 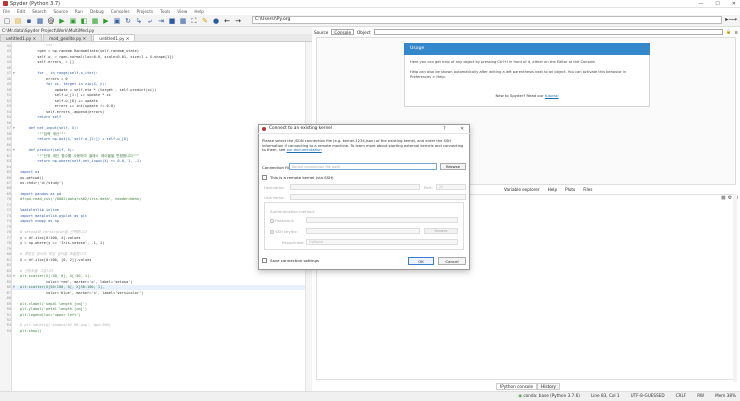 What do you see at coordinates (106, 21) in the screenshot?
I see `re-run-icon: ▶` at bounding box center [106, 21].